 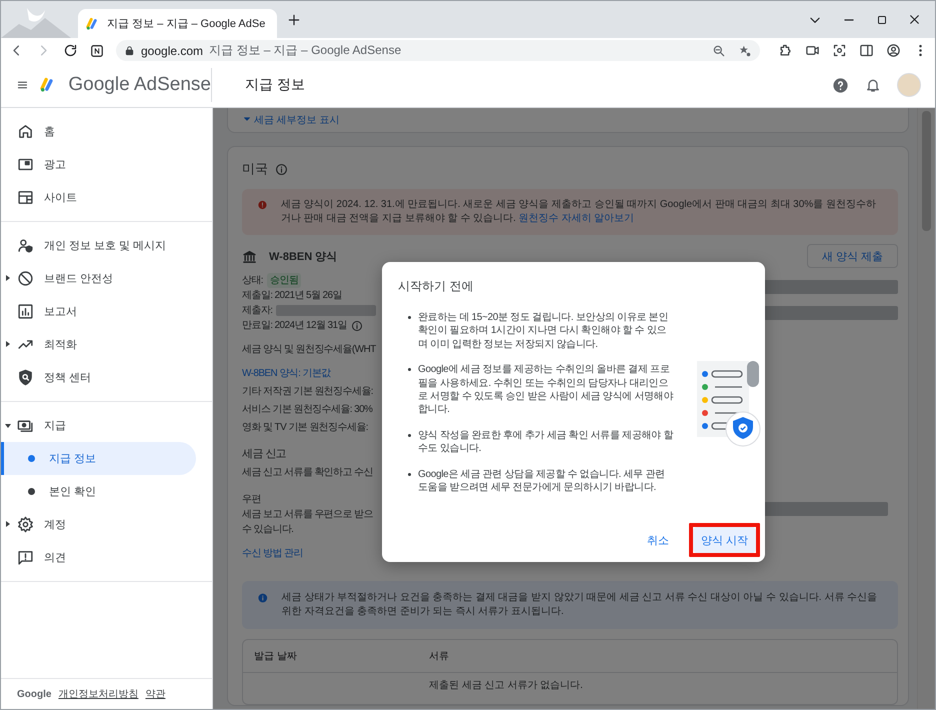 What do you see at coordinates (93, 23) in the screenshot?
I see `adsense-logo-icon` at bounding box center [93, 23].